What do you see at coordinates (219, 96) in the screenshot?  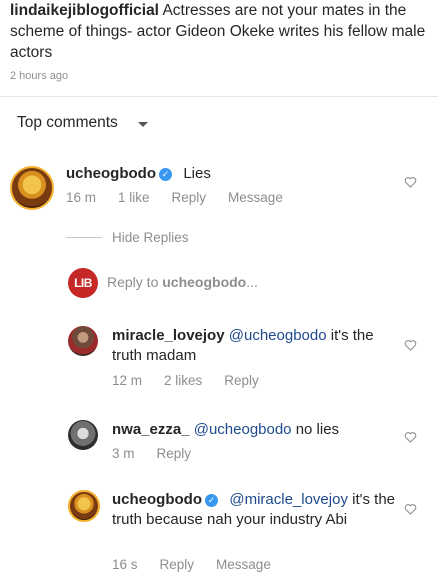 I see `divider` at bounding box center [219, 96].